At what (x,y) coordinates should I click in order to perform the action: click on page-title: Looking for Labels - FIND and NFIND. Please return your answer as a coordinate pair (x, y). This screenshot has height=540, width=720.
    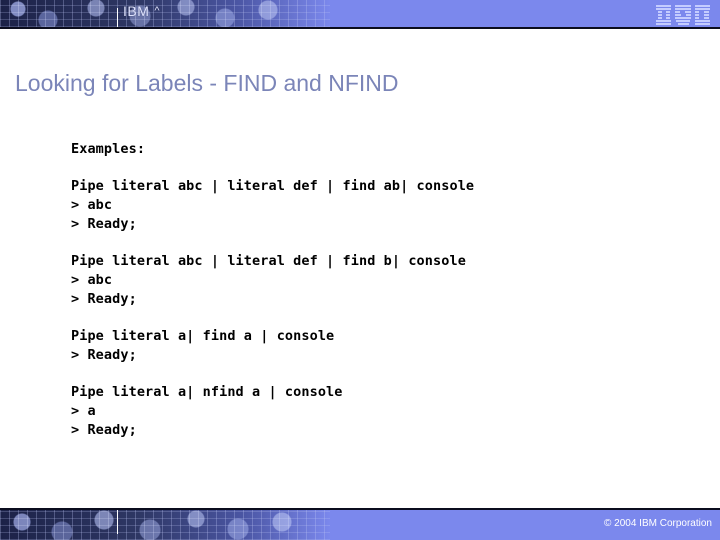
    Looking at the image, I should click on (207, 83).